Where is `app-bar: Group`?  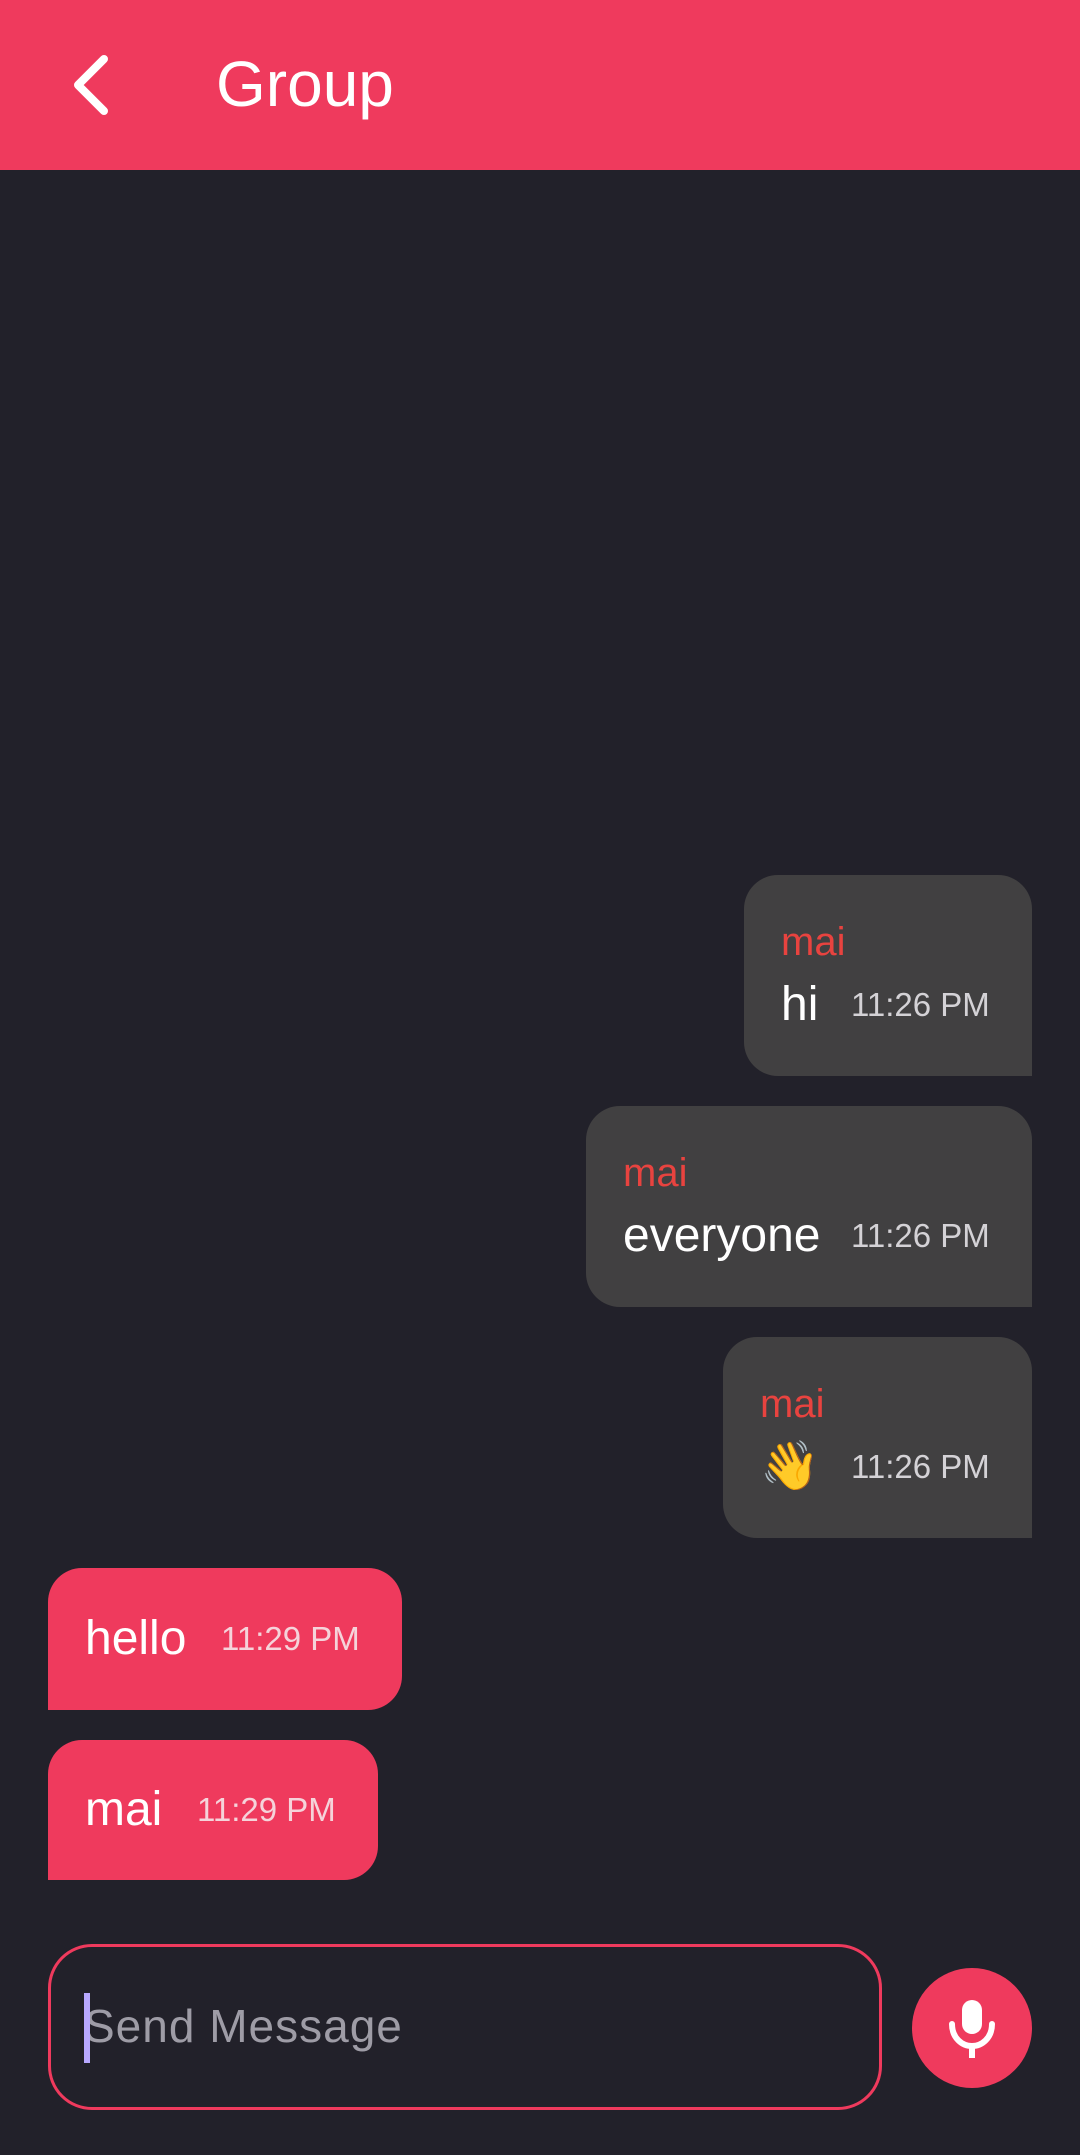
app-bar: Group is located at coordinates (540, 85).